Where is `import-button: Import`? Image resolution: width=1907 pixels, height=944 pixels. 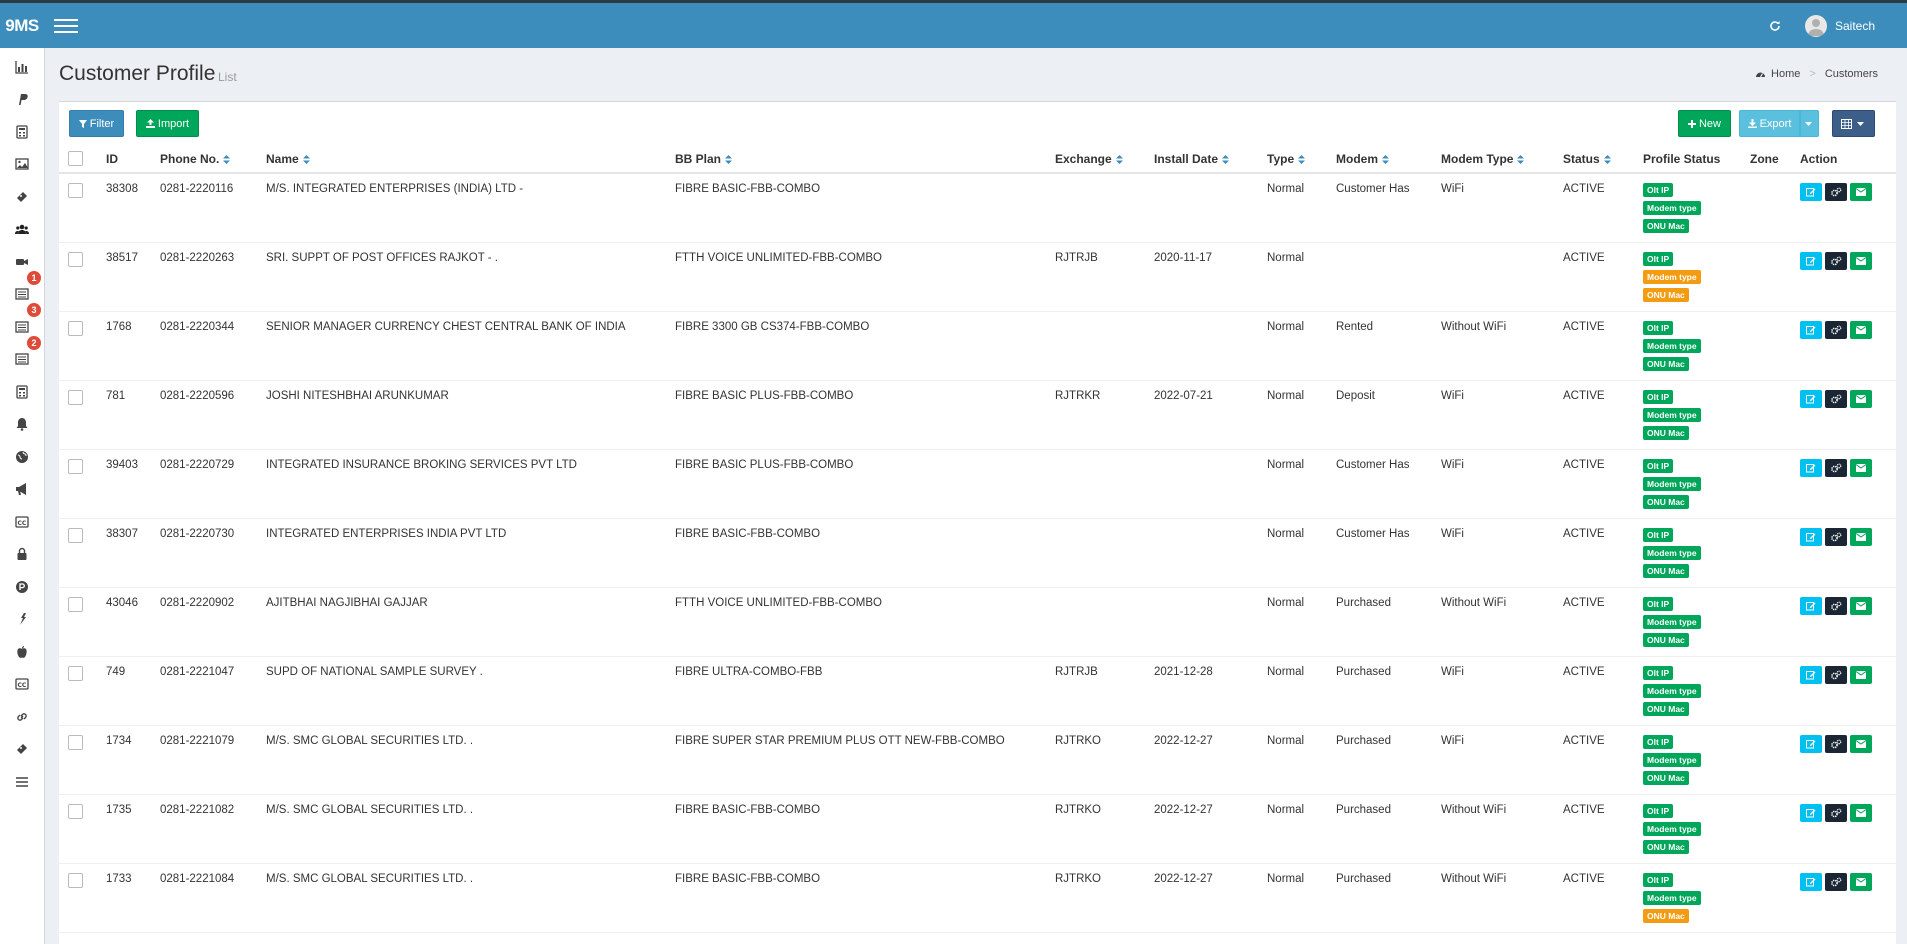
import-button: Import is located at coordinates (167, 123).